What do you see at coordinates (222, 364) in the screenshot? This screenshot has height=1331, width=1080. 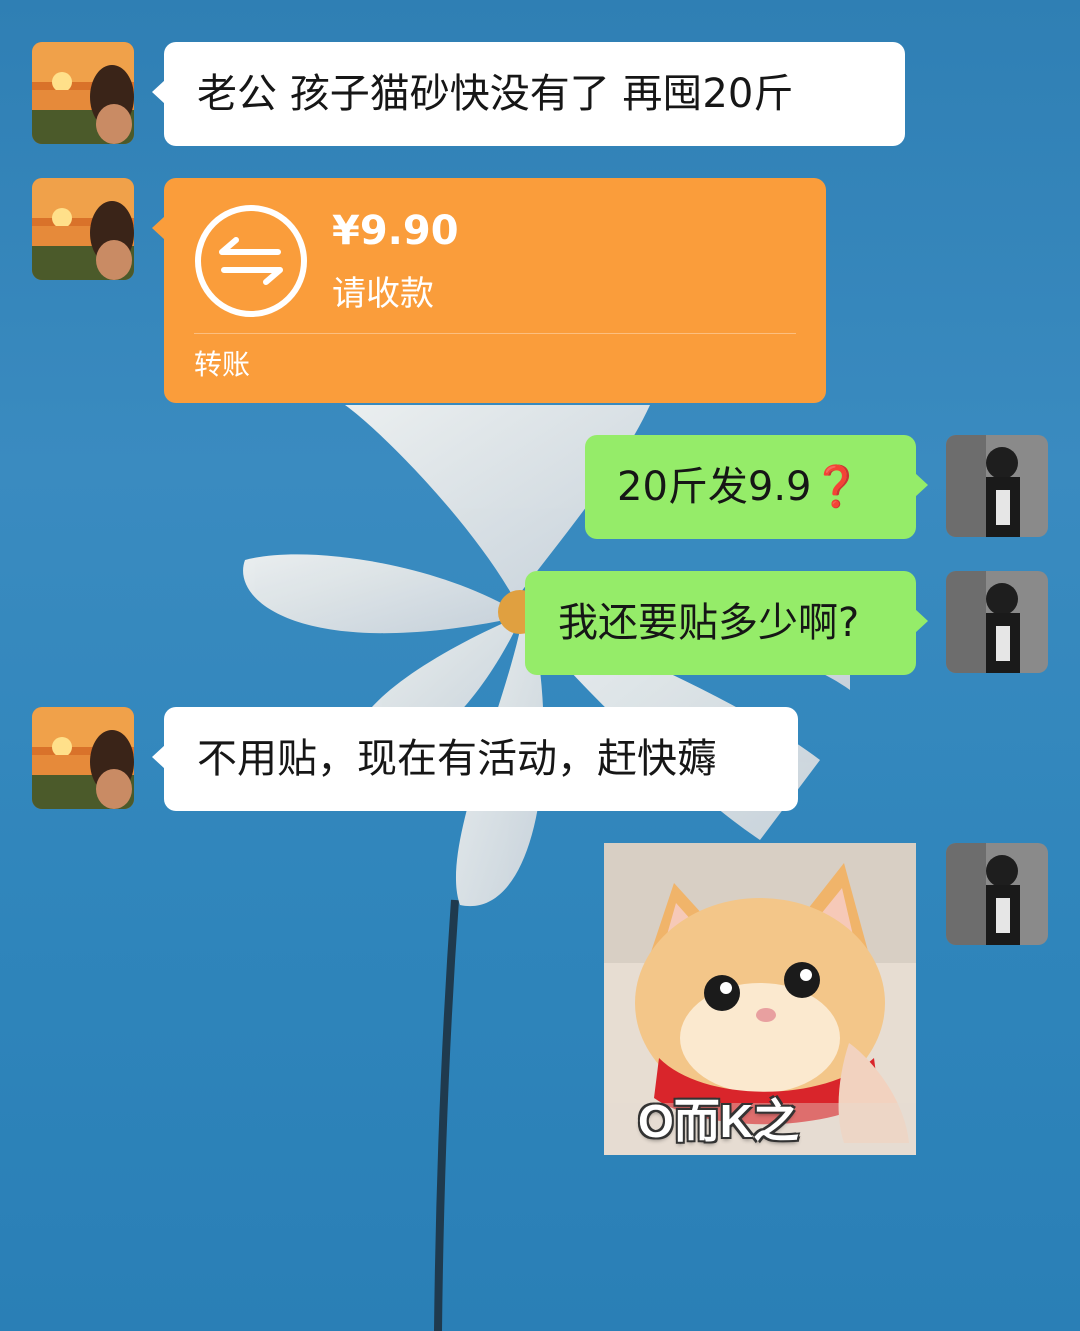 I see `transfer-label: 转账` at bounding box center [222, 364].